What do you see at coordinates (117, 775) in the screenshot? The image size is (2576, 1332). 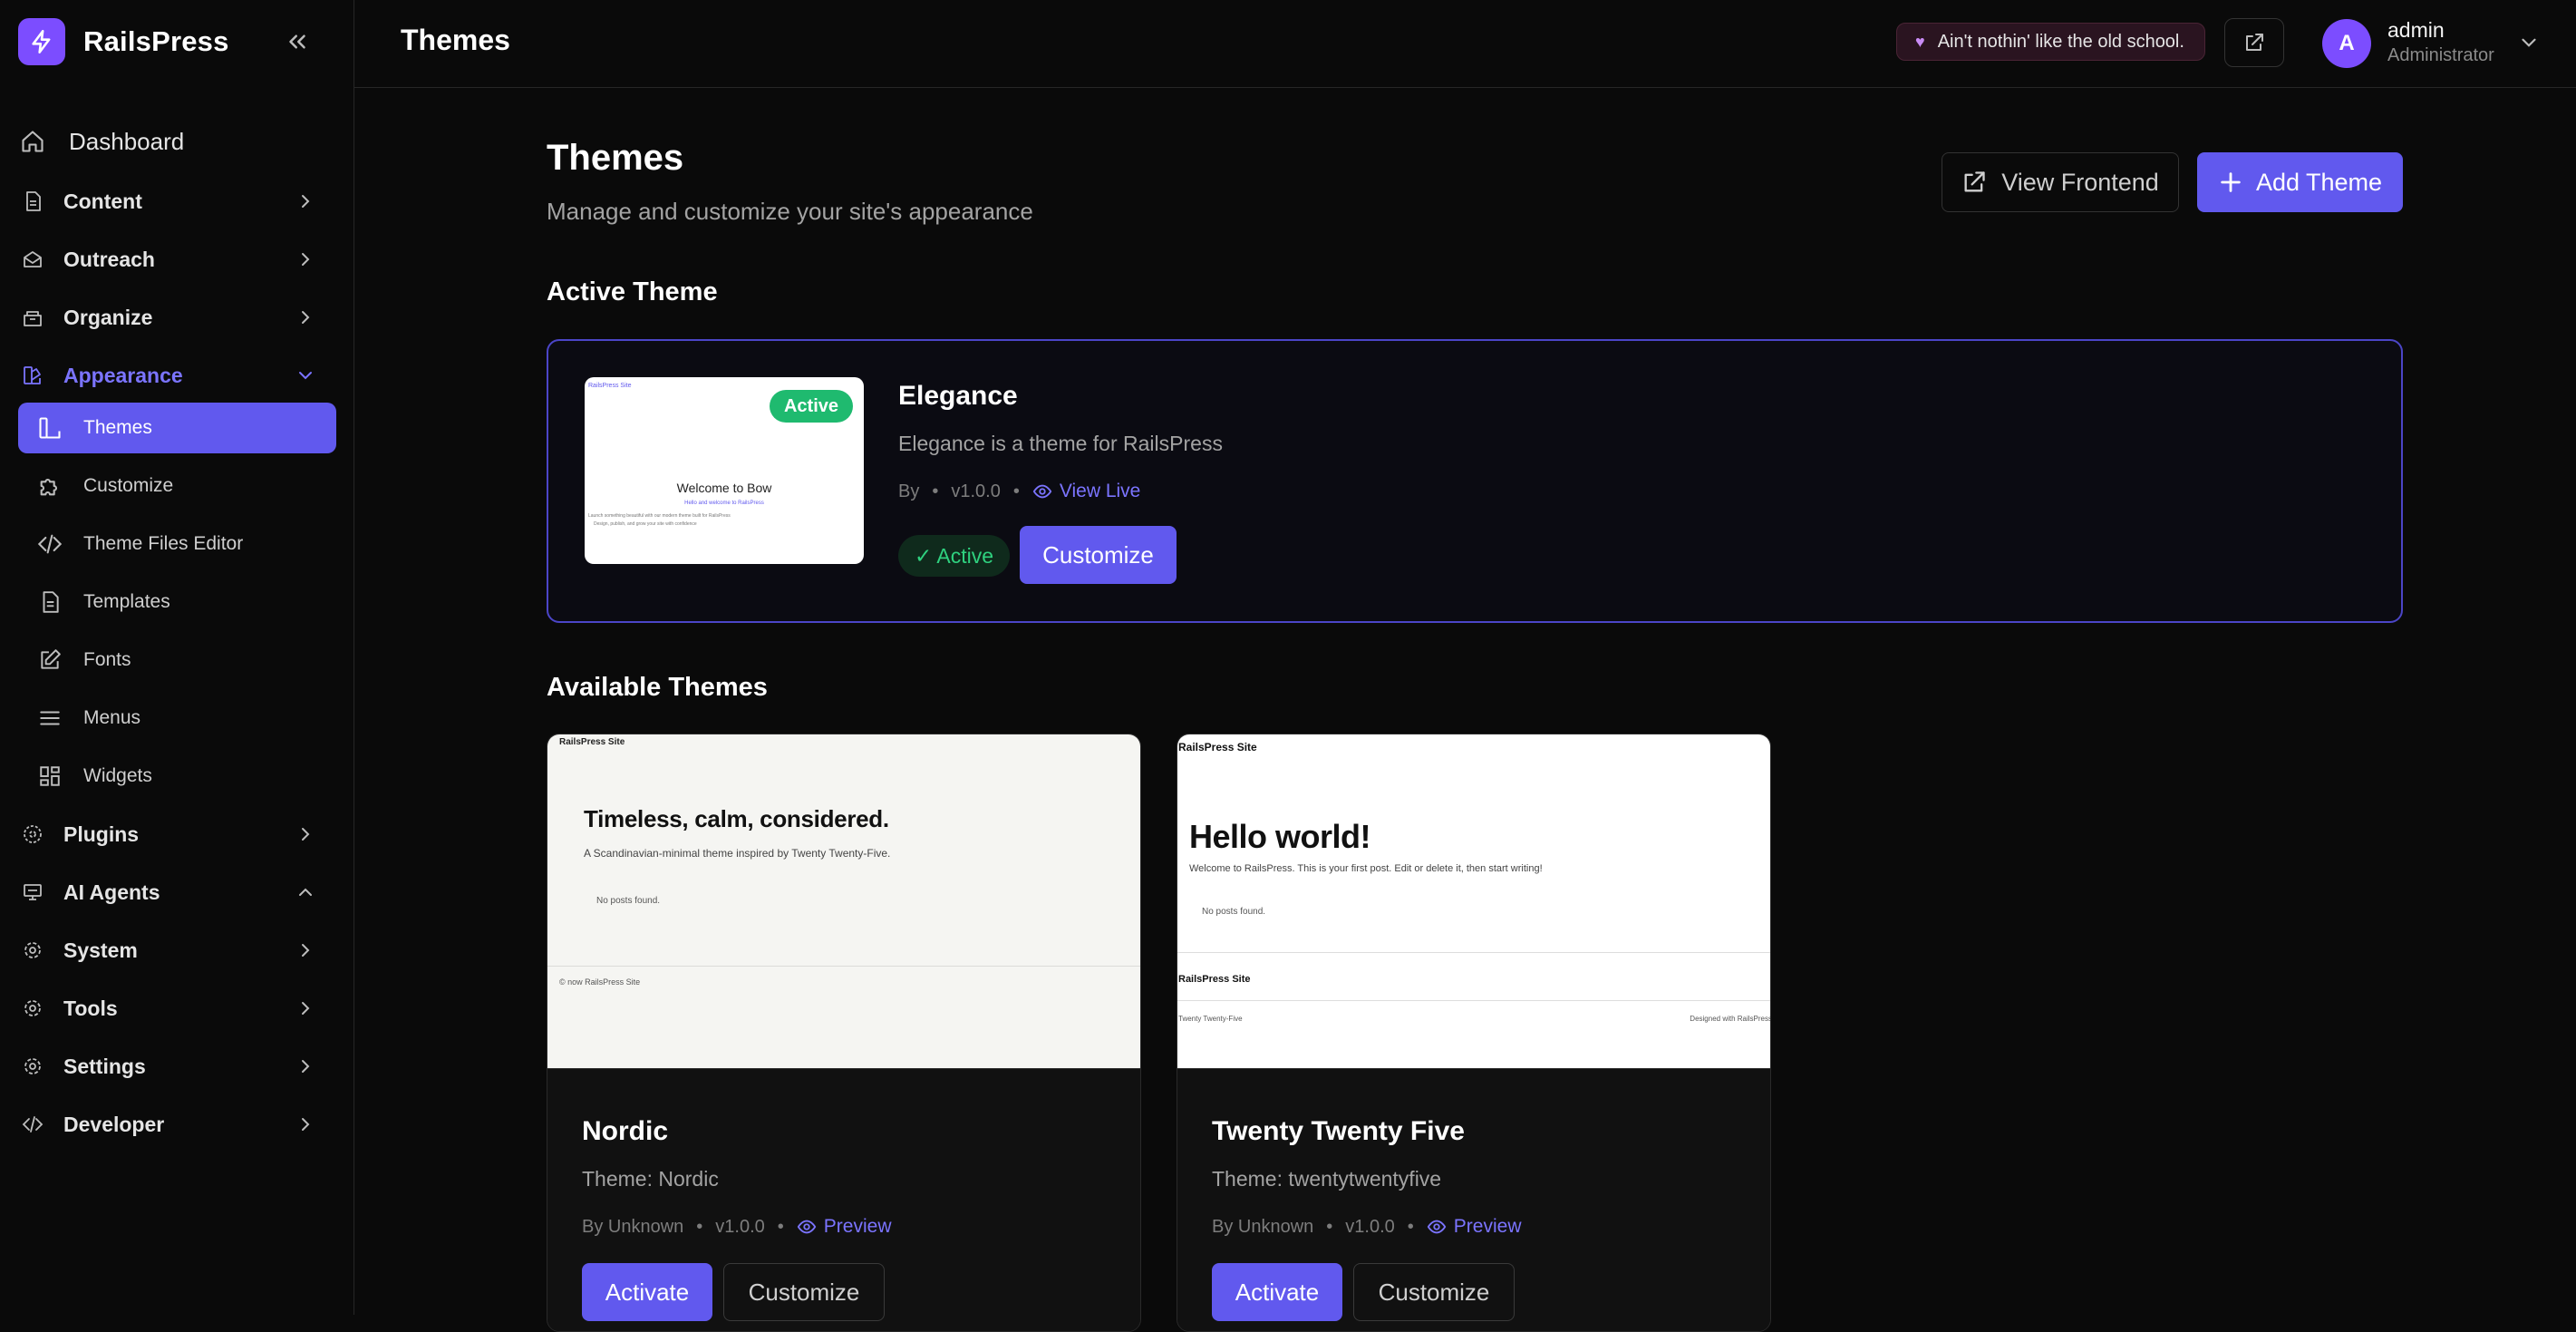 I see `sidebar-subitem-label: Widgets` at bounding box center [117, 775].